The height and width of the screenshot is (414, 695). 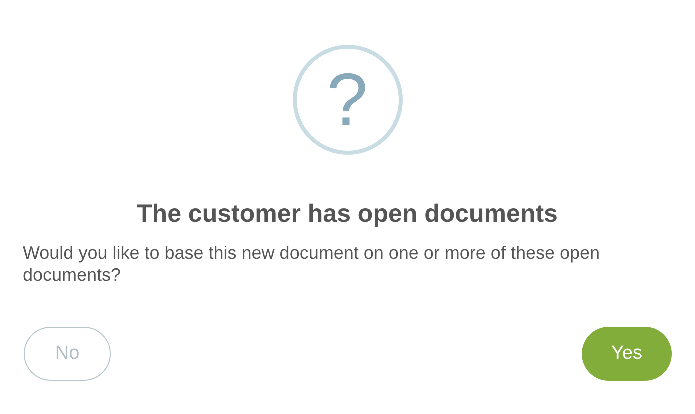 What do you see at coordinates (347, 100) in the screenshot?
I see `question-icon: ?` at bounding box center [347, 100].